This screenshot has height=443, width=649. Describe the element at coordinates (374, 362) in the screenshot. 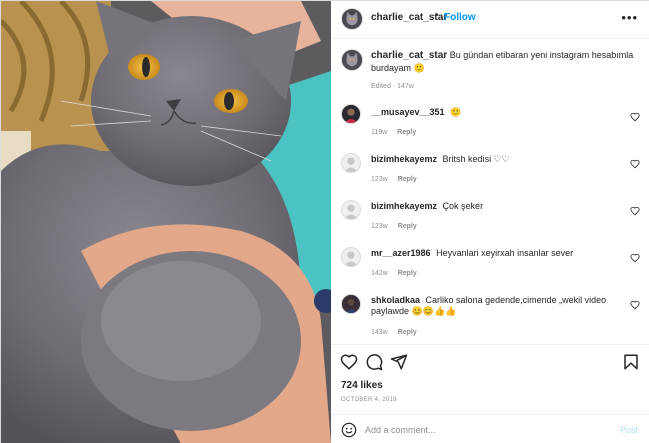

I see `comment-icon` at that location.